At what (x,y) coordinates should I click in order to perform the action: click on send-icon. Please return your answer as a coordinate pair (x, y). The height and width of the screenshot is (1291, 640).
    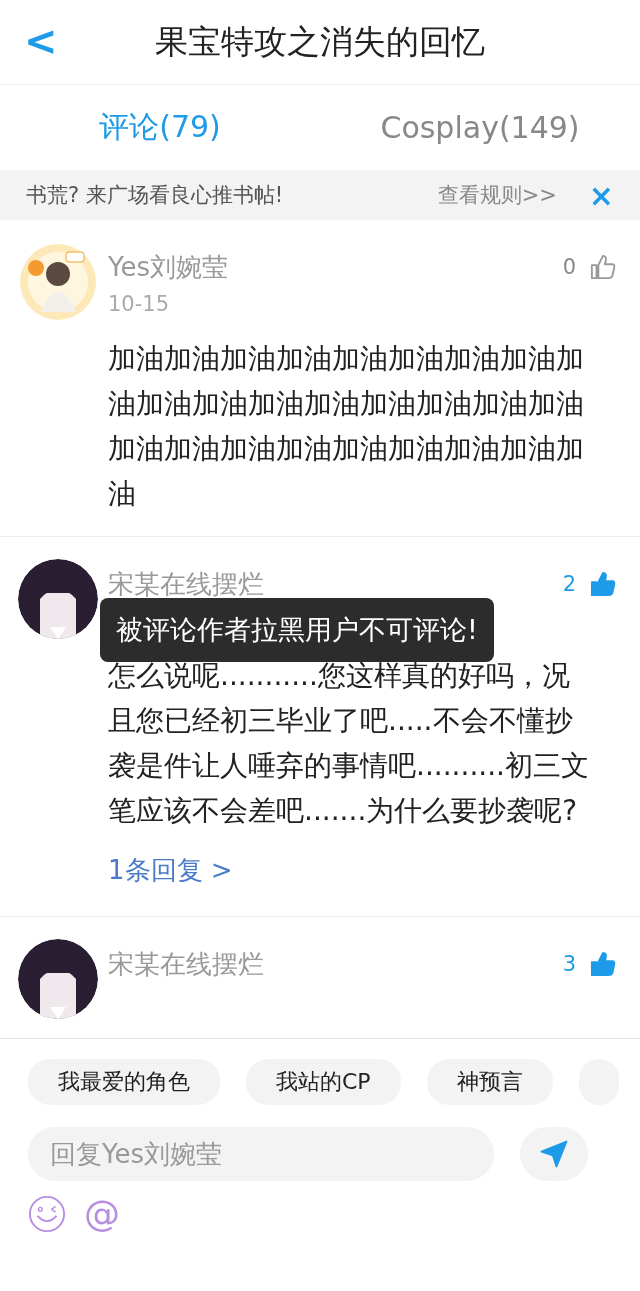
    Looking at the image, I should click on (554, 1154).